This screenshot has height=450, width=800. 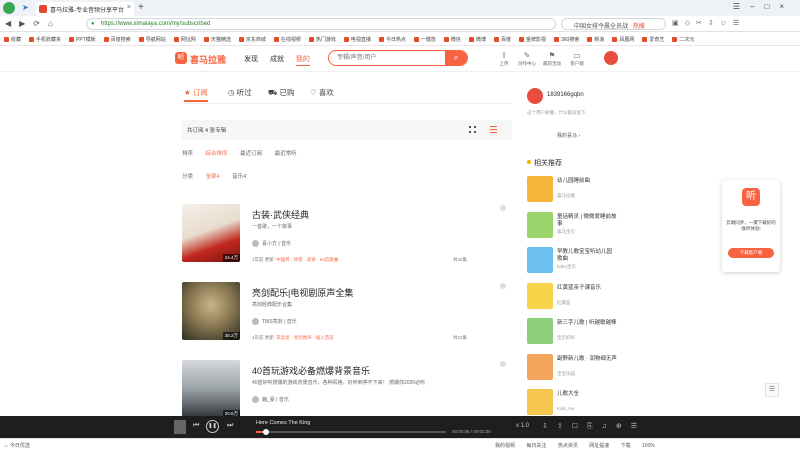 What do you see at coordinates (452, 39) in the screenshot?
I see `bookmark-item: 微信` at bounding box center [452, 39].